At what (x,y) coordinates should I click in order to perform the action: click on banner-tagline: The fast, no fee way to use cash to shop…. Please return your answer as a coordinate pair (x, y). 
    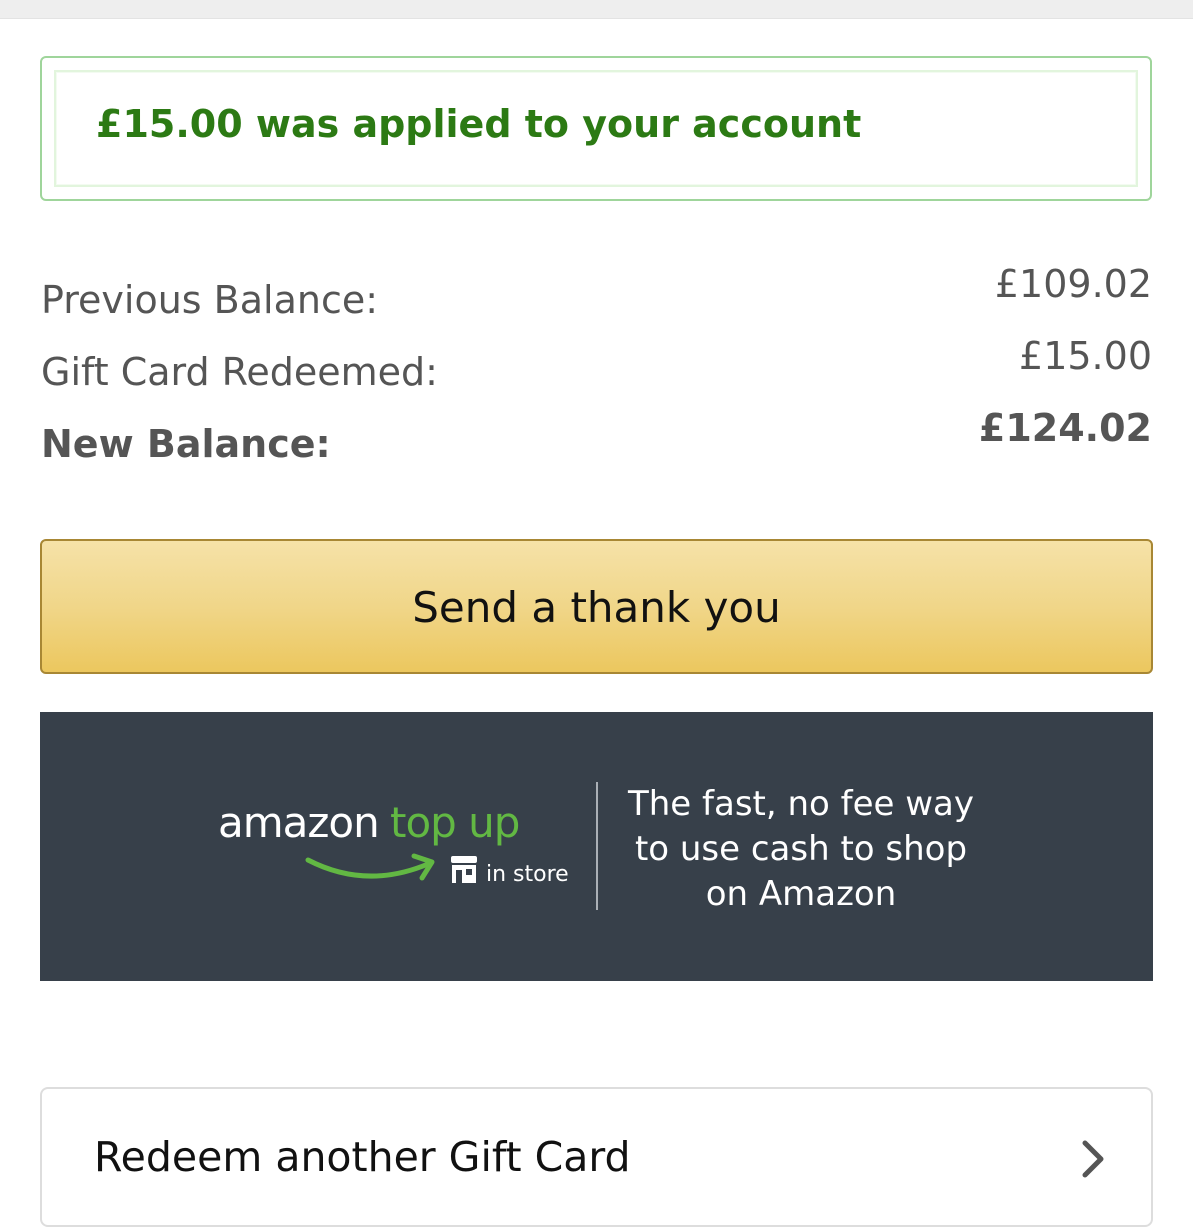
    Looking at the image, I should click on (801, 849).